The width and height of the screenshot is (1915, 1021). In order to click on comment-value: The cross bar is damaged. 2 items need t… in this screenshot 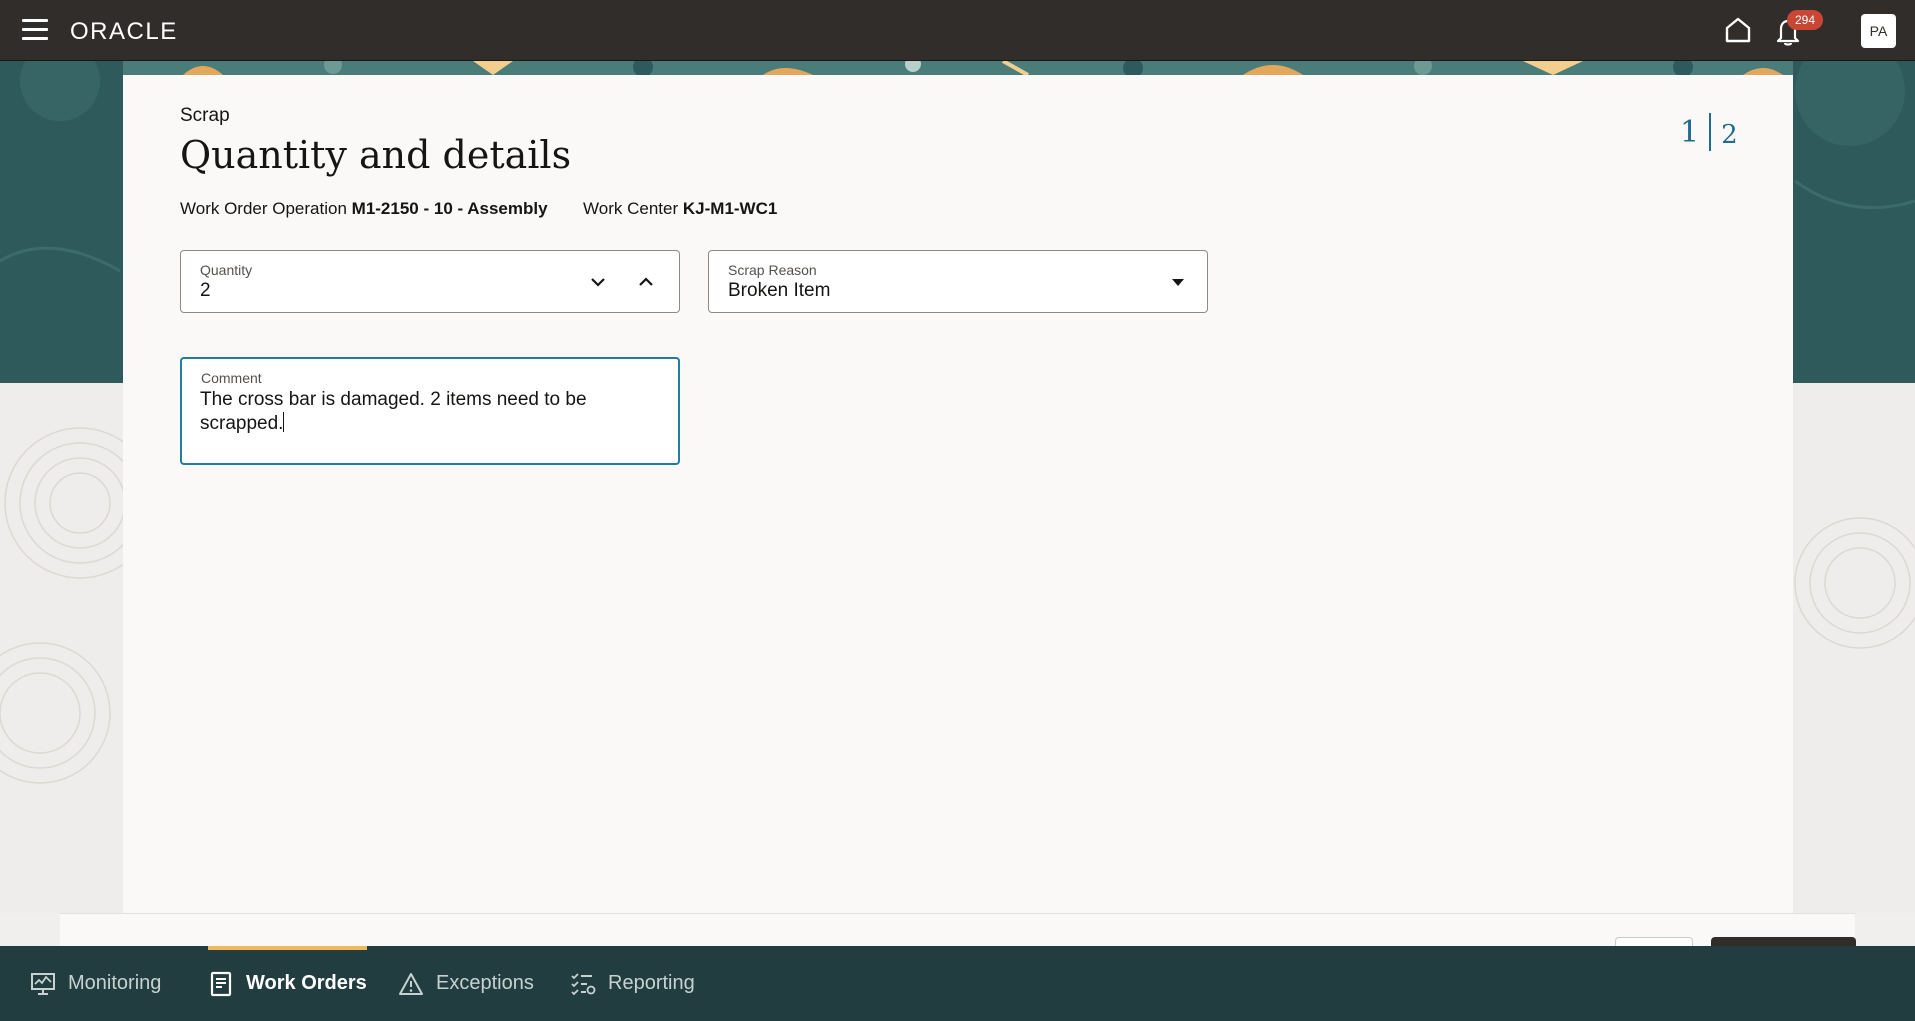, I will do `click(393, 411)`.